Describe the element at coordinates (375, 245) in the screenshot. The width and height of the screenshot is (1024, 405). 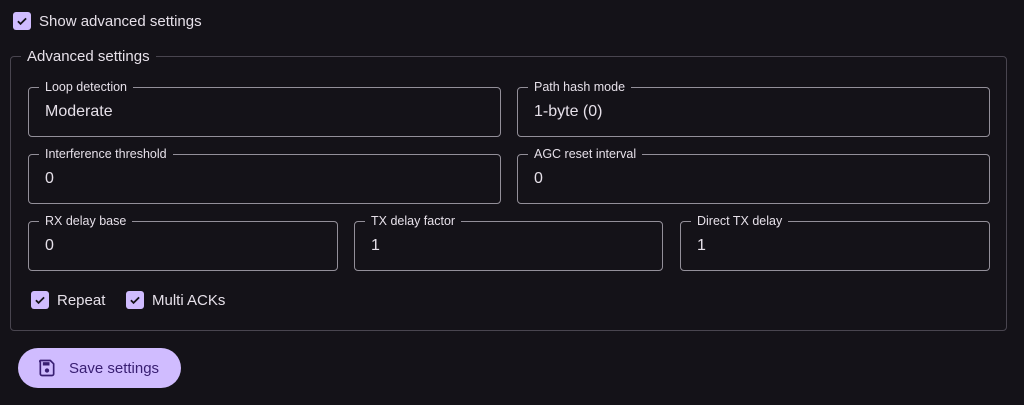
I see `tx-delay-factor-value: 1` at that location.